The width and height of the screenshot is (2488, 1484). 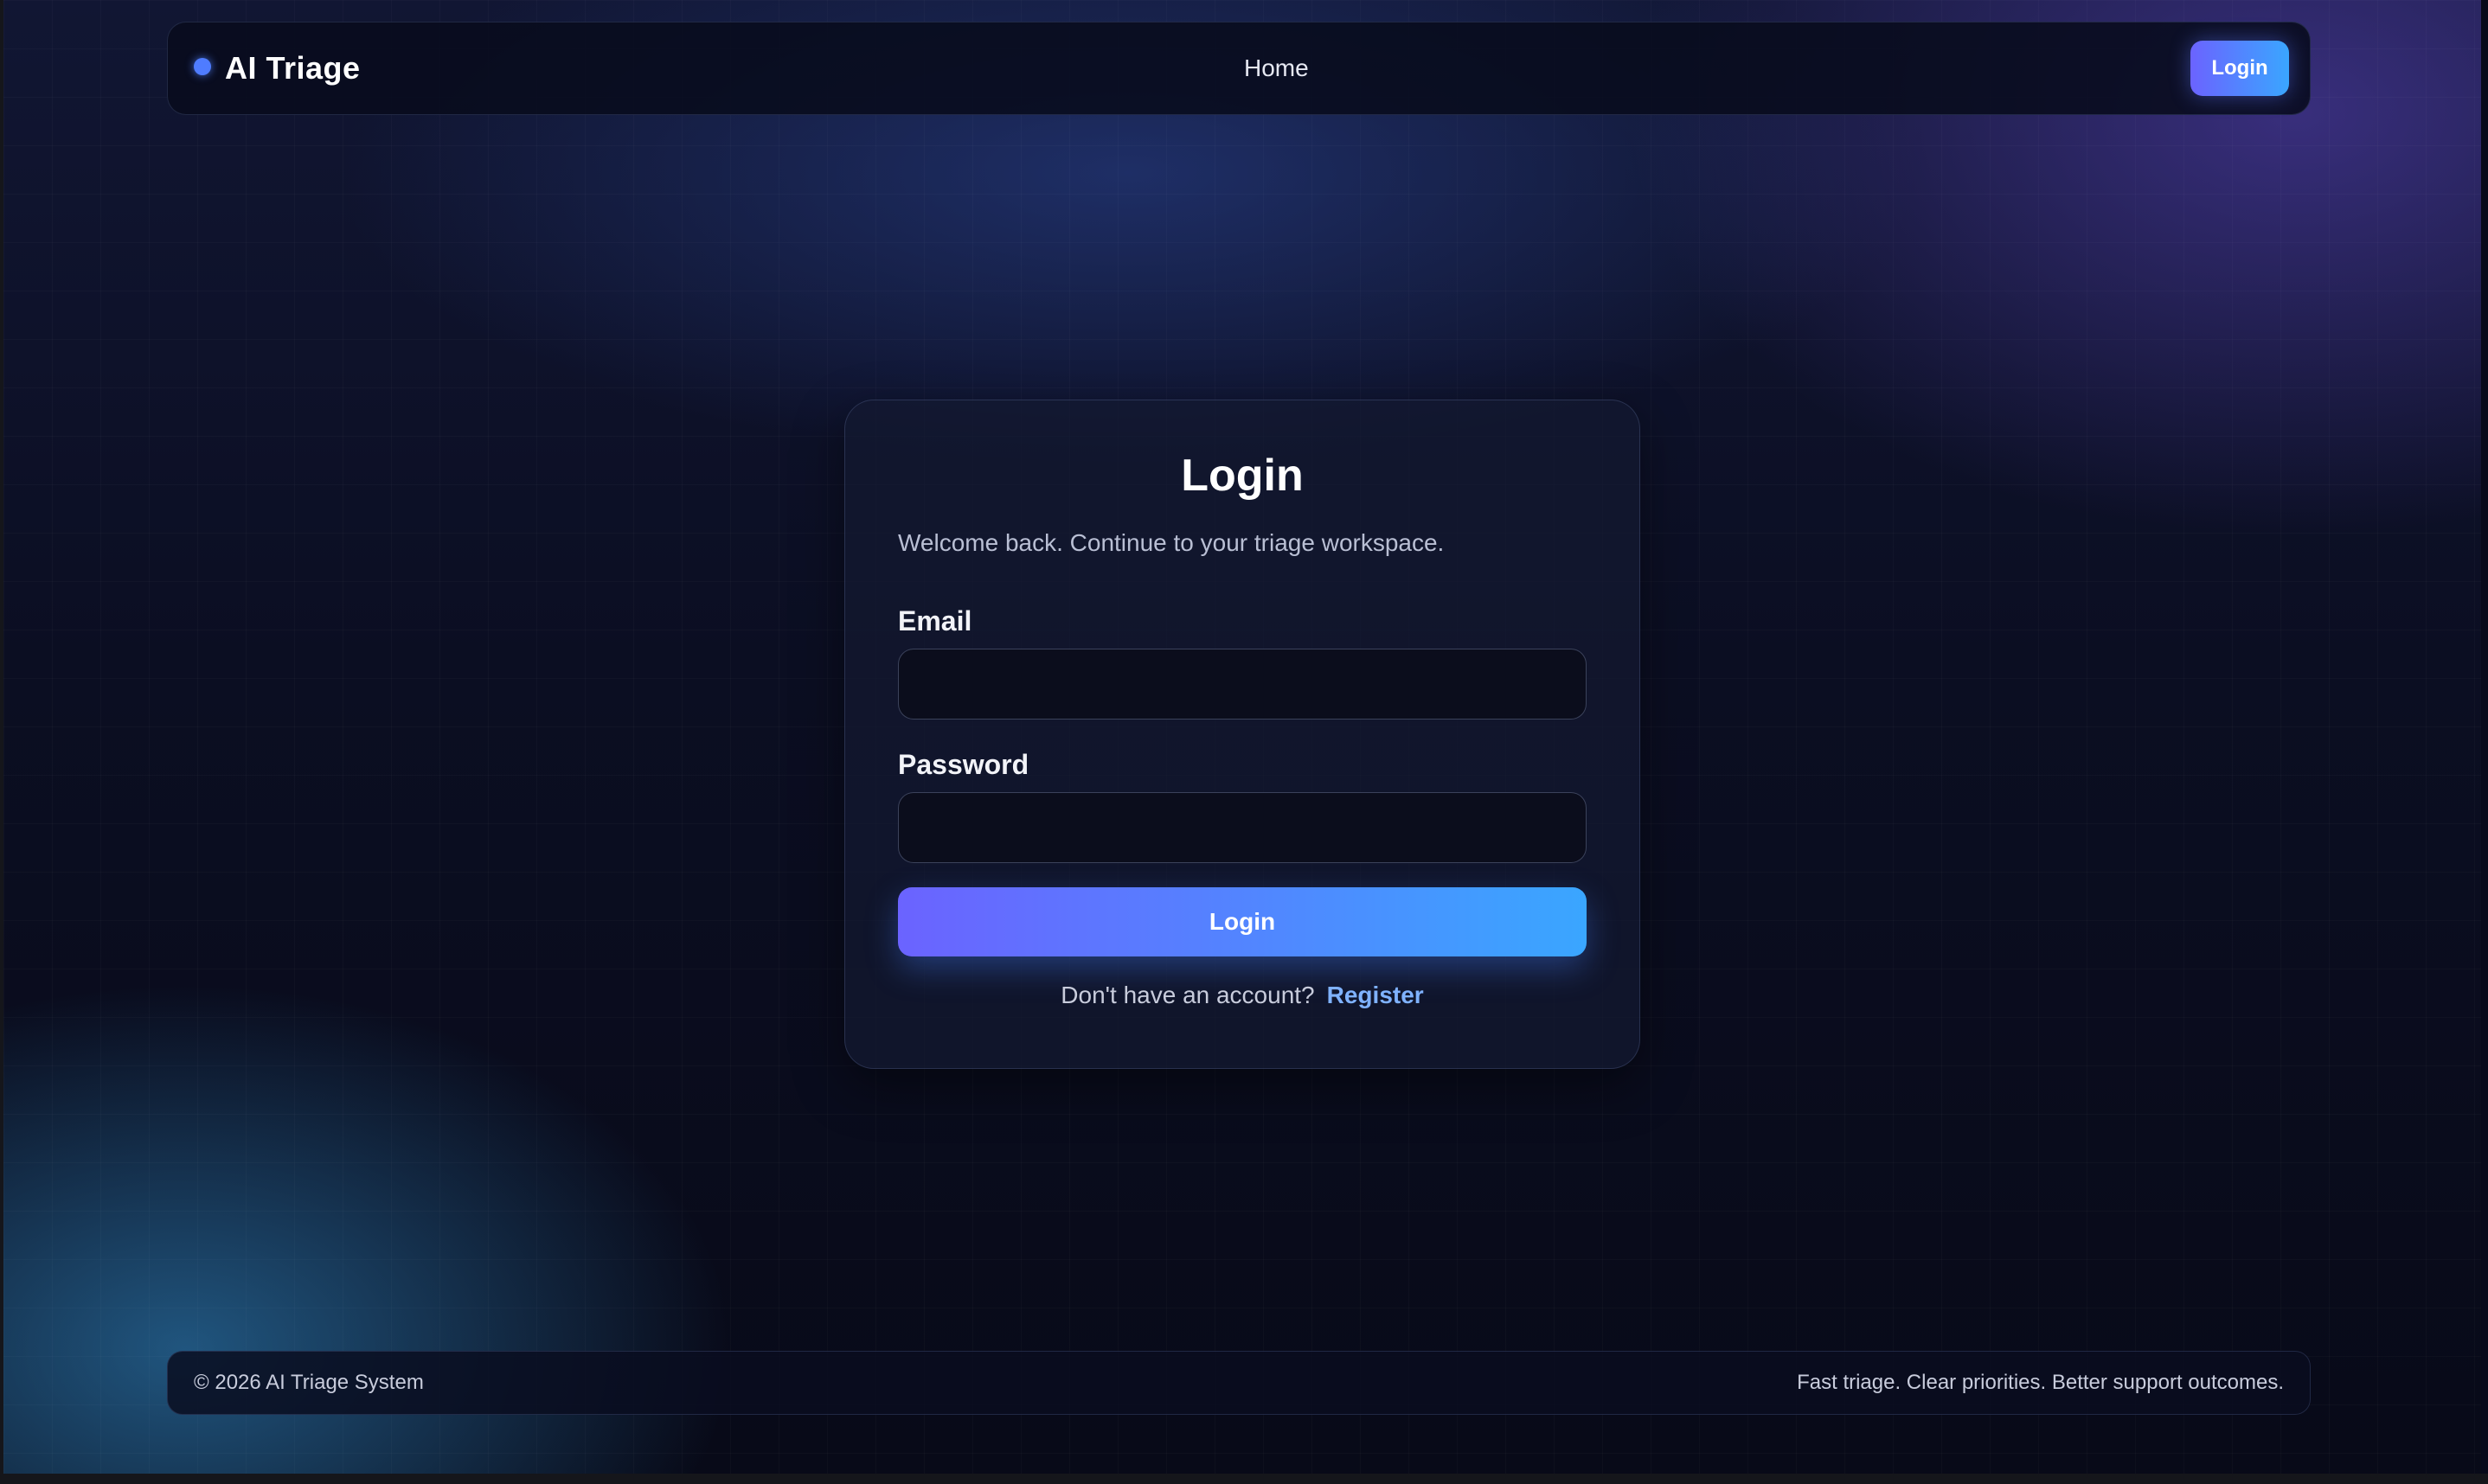 I want to click on footer-copyright: © 2026 AI Triage System, so click(x=309, y=1383).